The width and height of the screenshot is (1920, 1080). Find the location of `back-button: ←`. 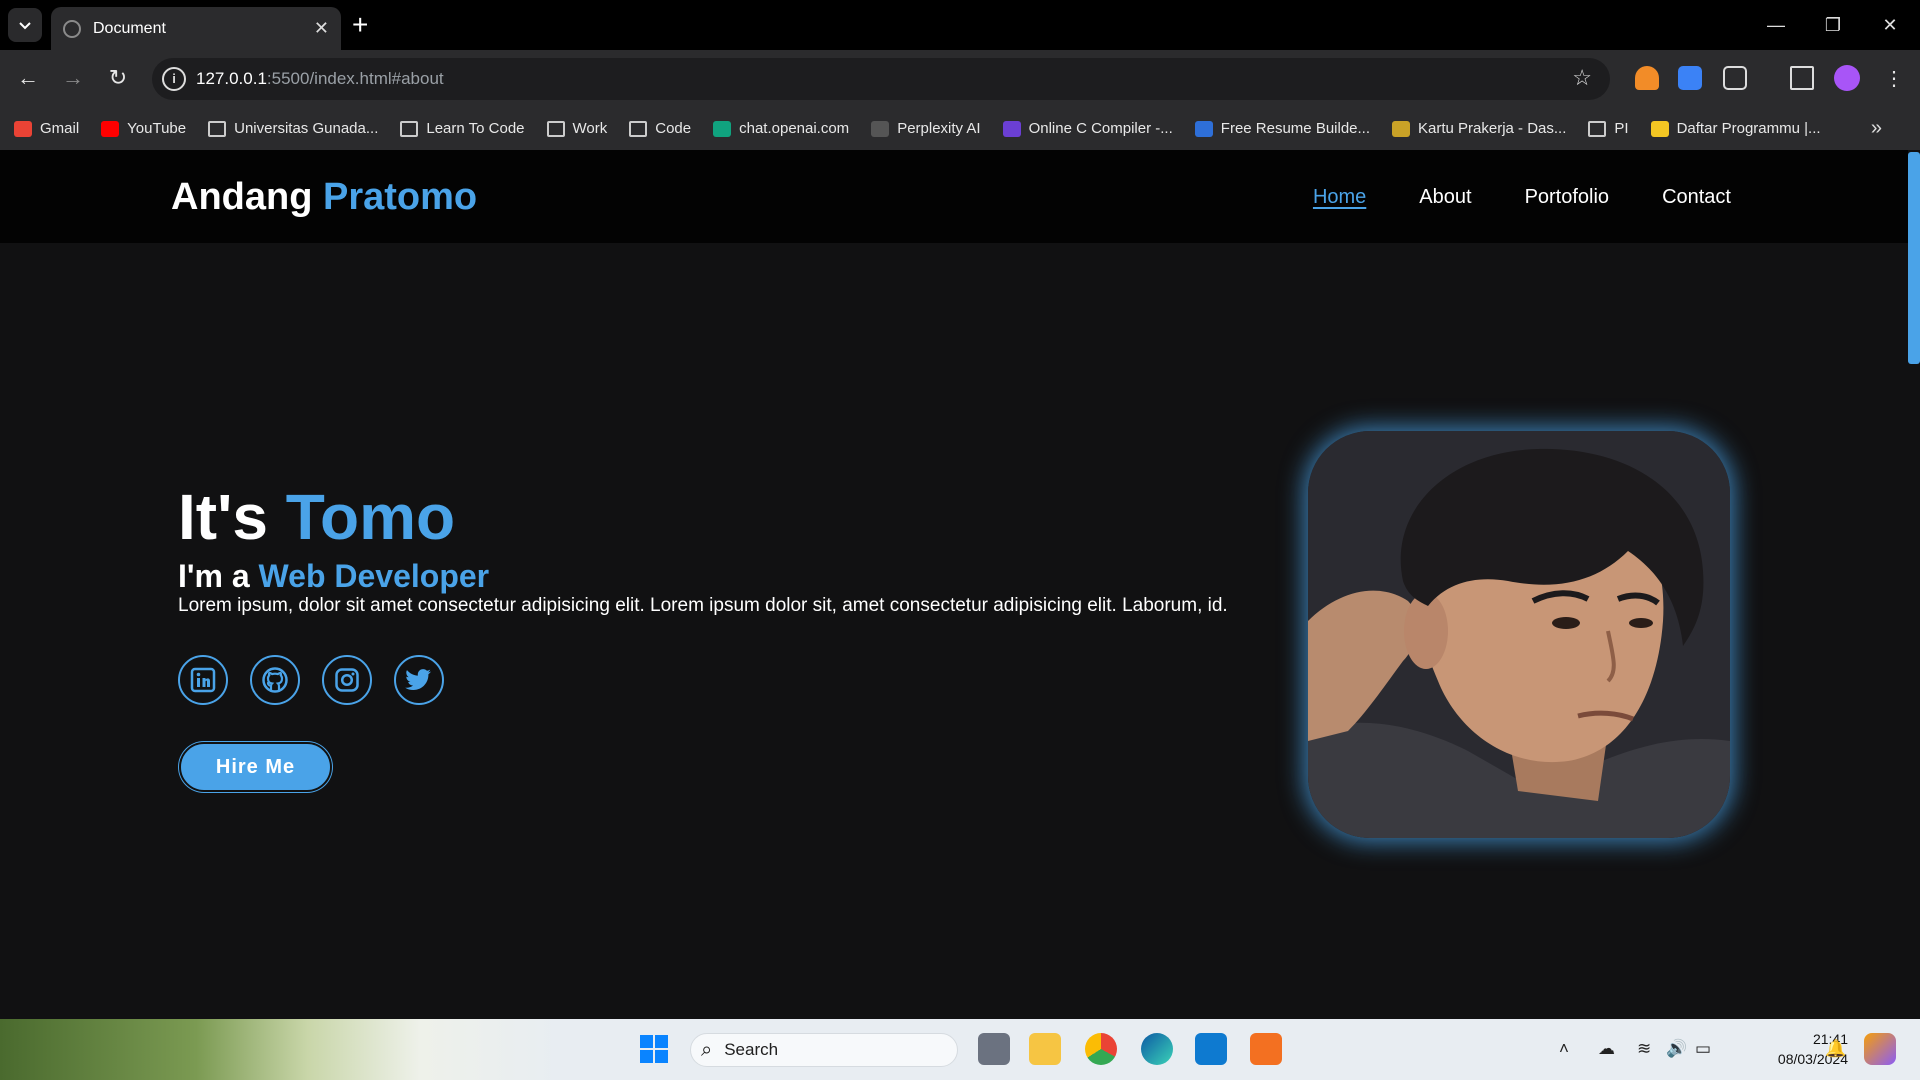

back-button: ← is located at coordinates (28, 78).